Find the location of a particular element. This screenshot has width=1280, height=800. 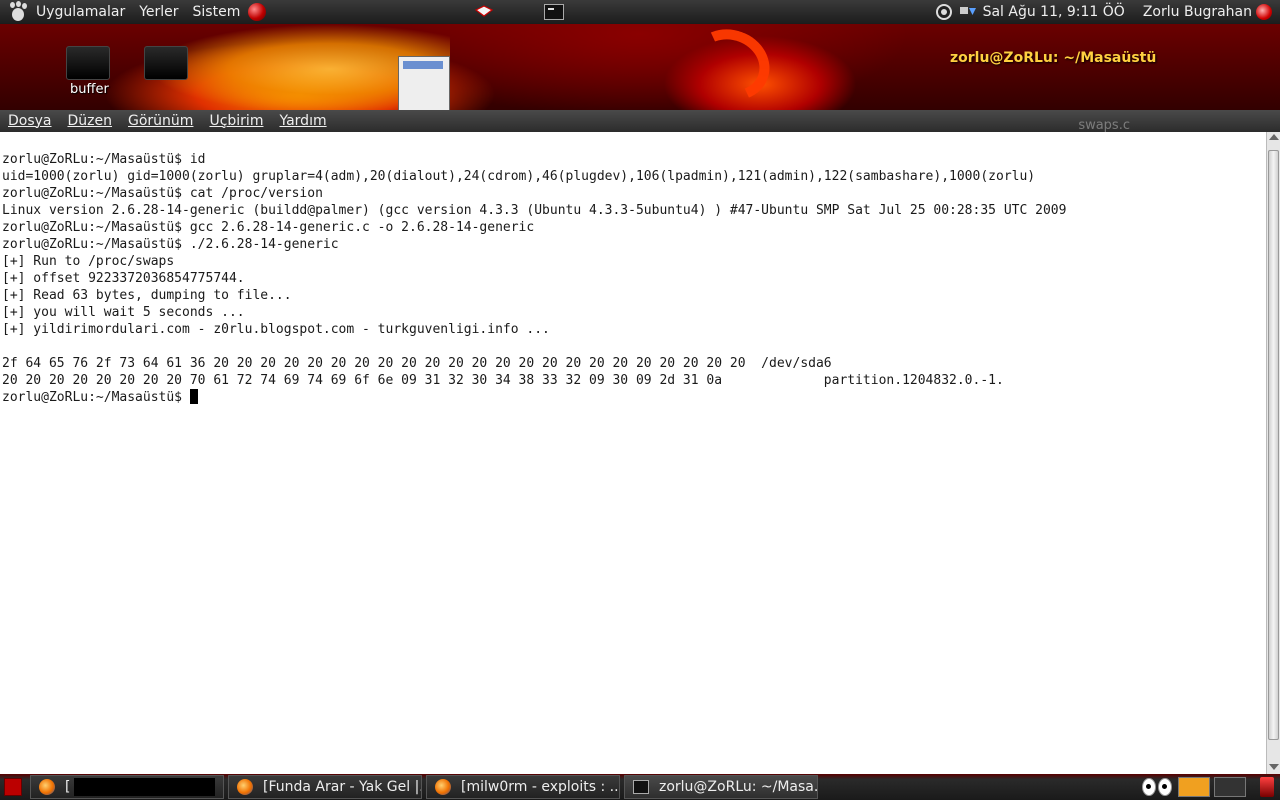

bottom-panel-applets is located at coordinates (1211, 787).